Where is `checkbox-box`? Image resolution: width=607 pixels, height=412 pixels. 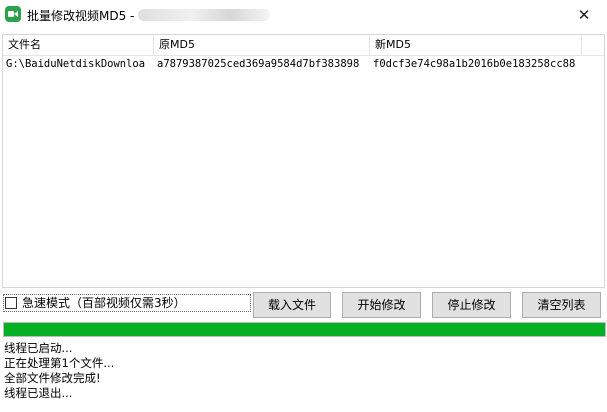 checkbox-box is located at coordinates (11, 303).